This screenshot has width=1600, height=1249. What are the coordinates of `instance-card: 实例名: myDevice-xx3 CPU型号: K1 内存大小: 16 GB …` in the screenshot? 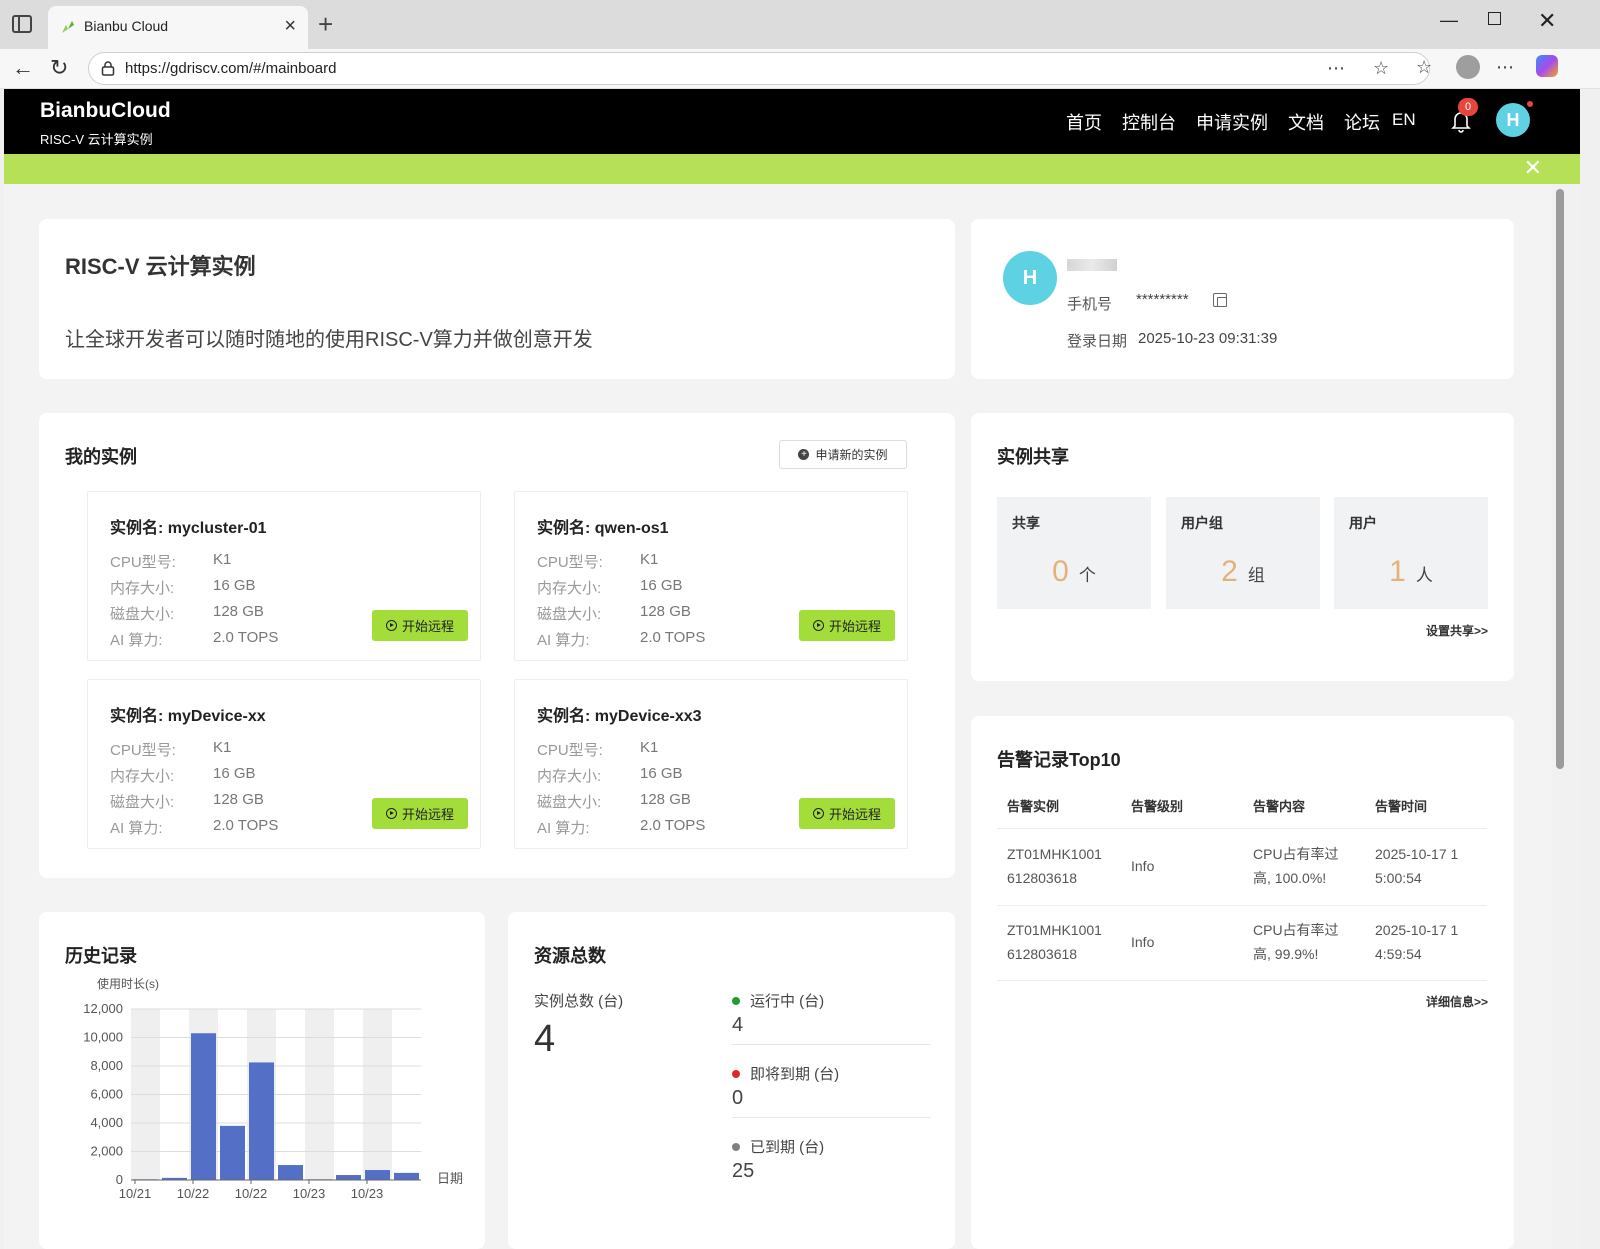 It's located at (711, 764).